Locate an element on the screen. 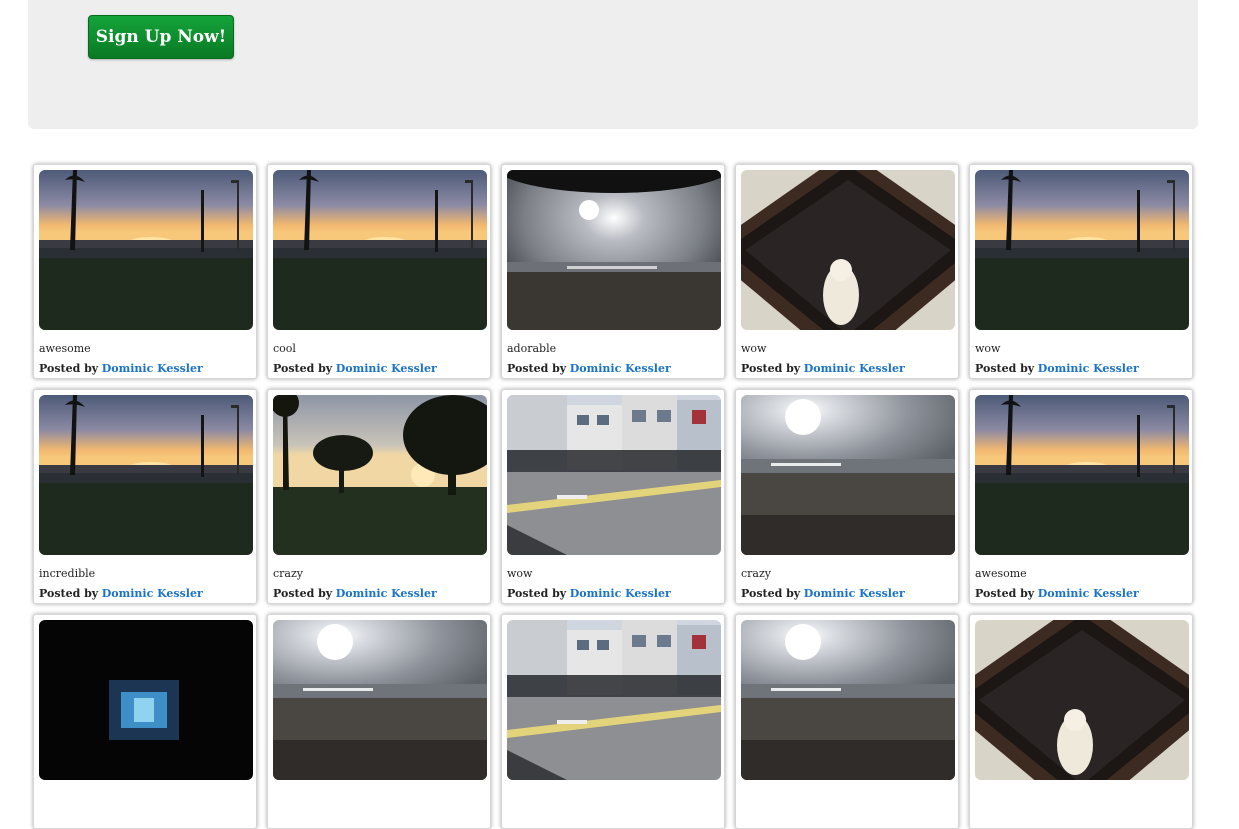 This screenshot has height=829, width=1239. photo-caption: cool is located at coordinates (284, 348).